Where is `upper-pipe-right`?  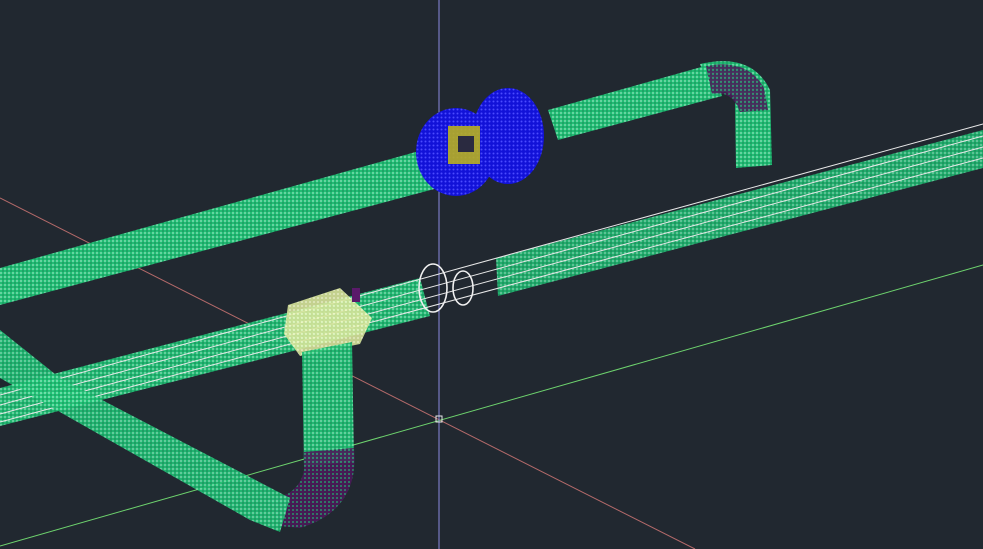
upper-pipe-right is located at coordinates (635, 102).